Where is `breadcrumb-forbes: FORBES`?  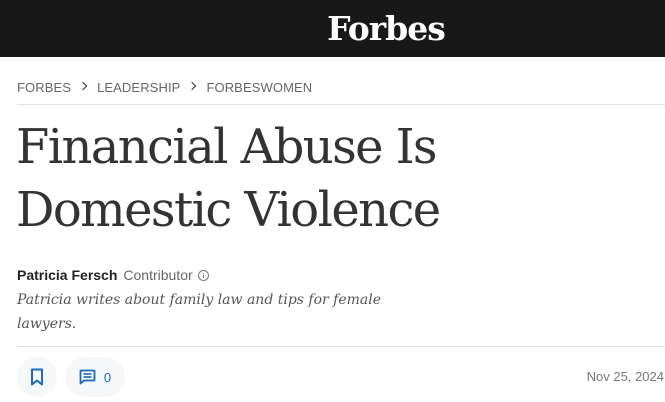 breadcrumb-forbes: FORBES is located at coordinates (44, 87).